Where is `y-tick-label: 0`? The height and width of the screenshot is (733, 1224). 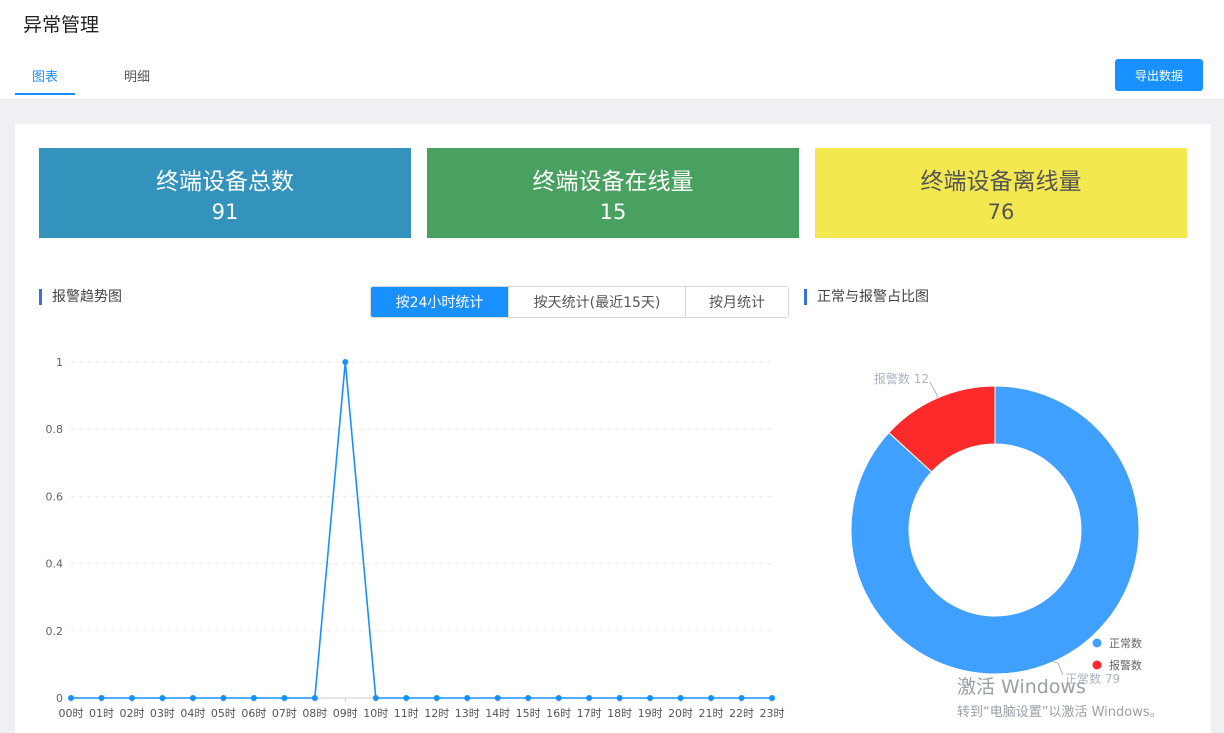 y-tick-label: 0 is located at coordinates (59, 698).